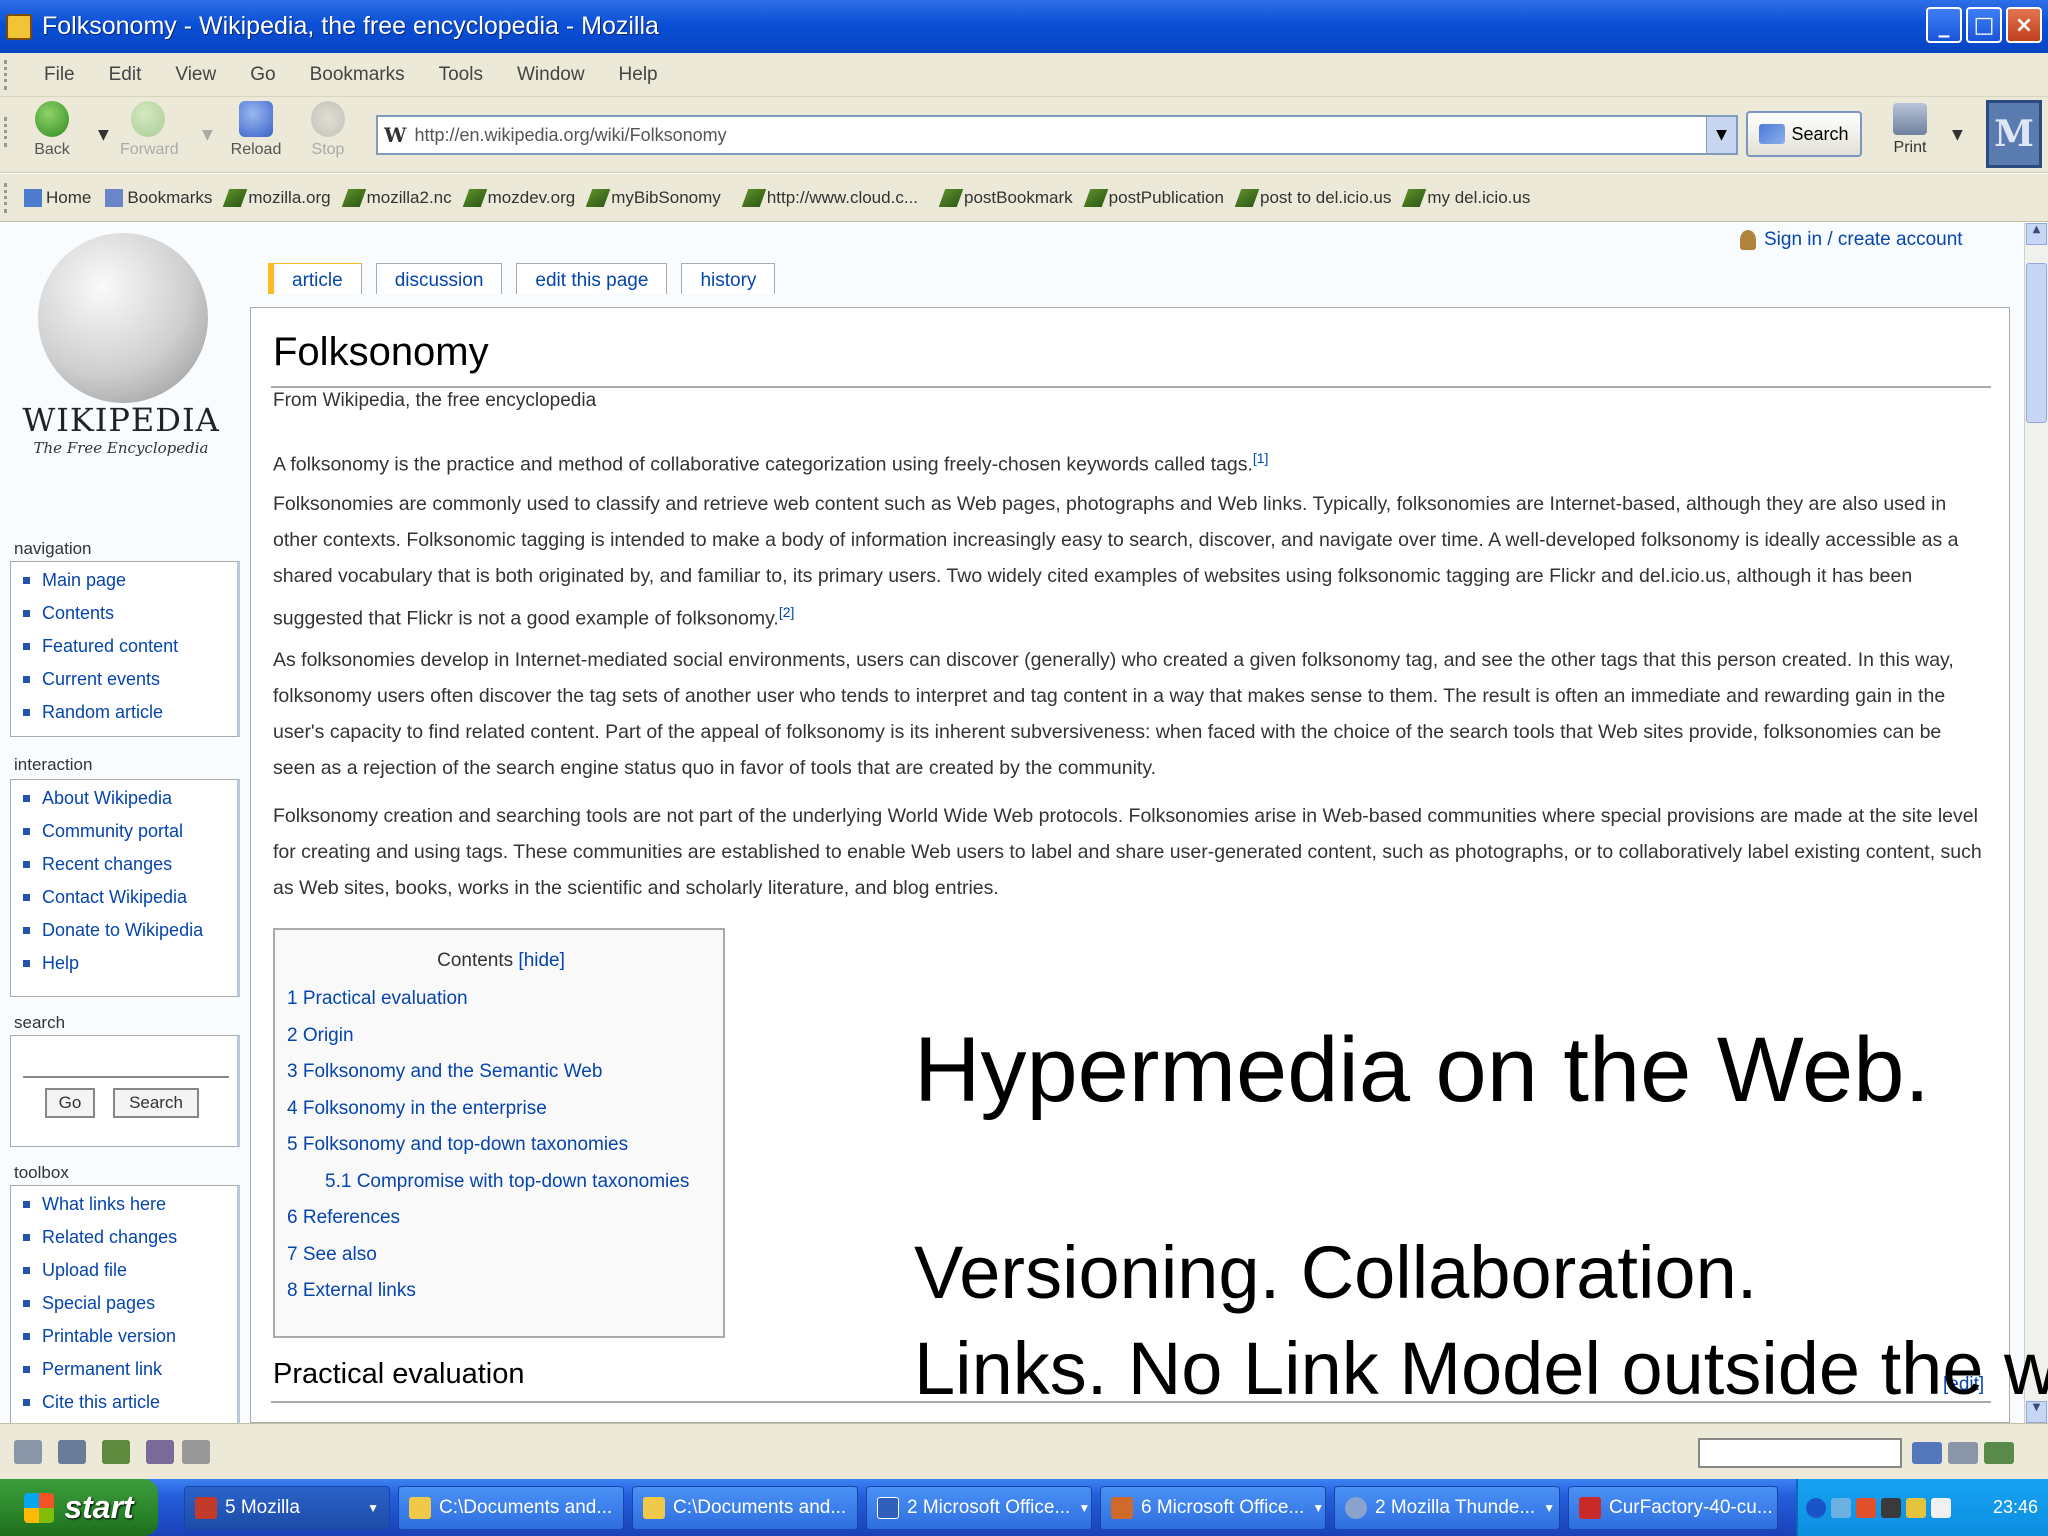  What do you see at coordinates (57, 198) in the screenshot?
I see `bookmark-home: Home` at bounding box center [57, 198].